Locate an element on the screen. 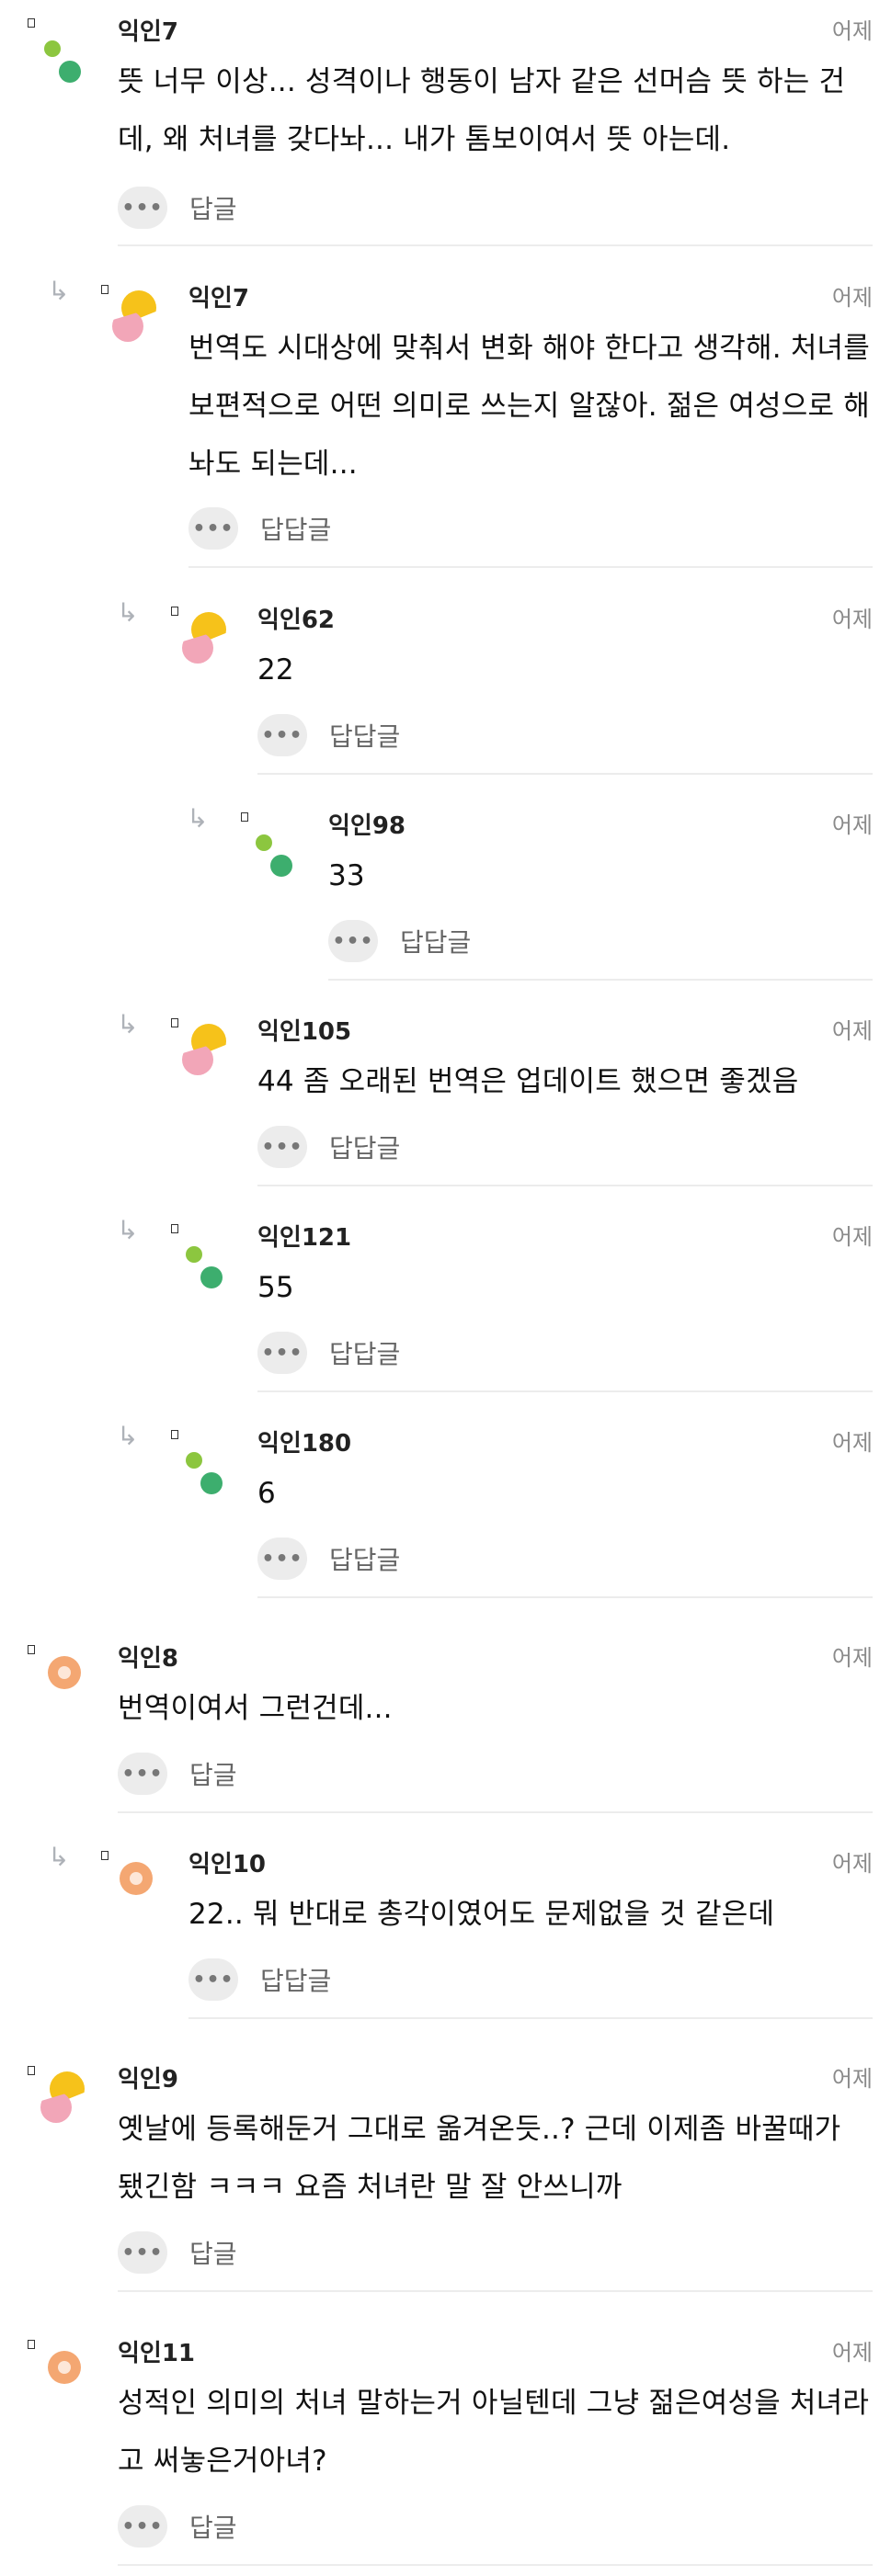 This screenshot has height=2576, width=891. comment-author: 익인98 is located at coordinates (367, 826).